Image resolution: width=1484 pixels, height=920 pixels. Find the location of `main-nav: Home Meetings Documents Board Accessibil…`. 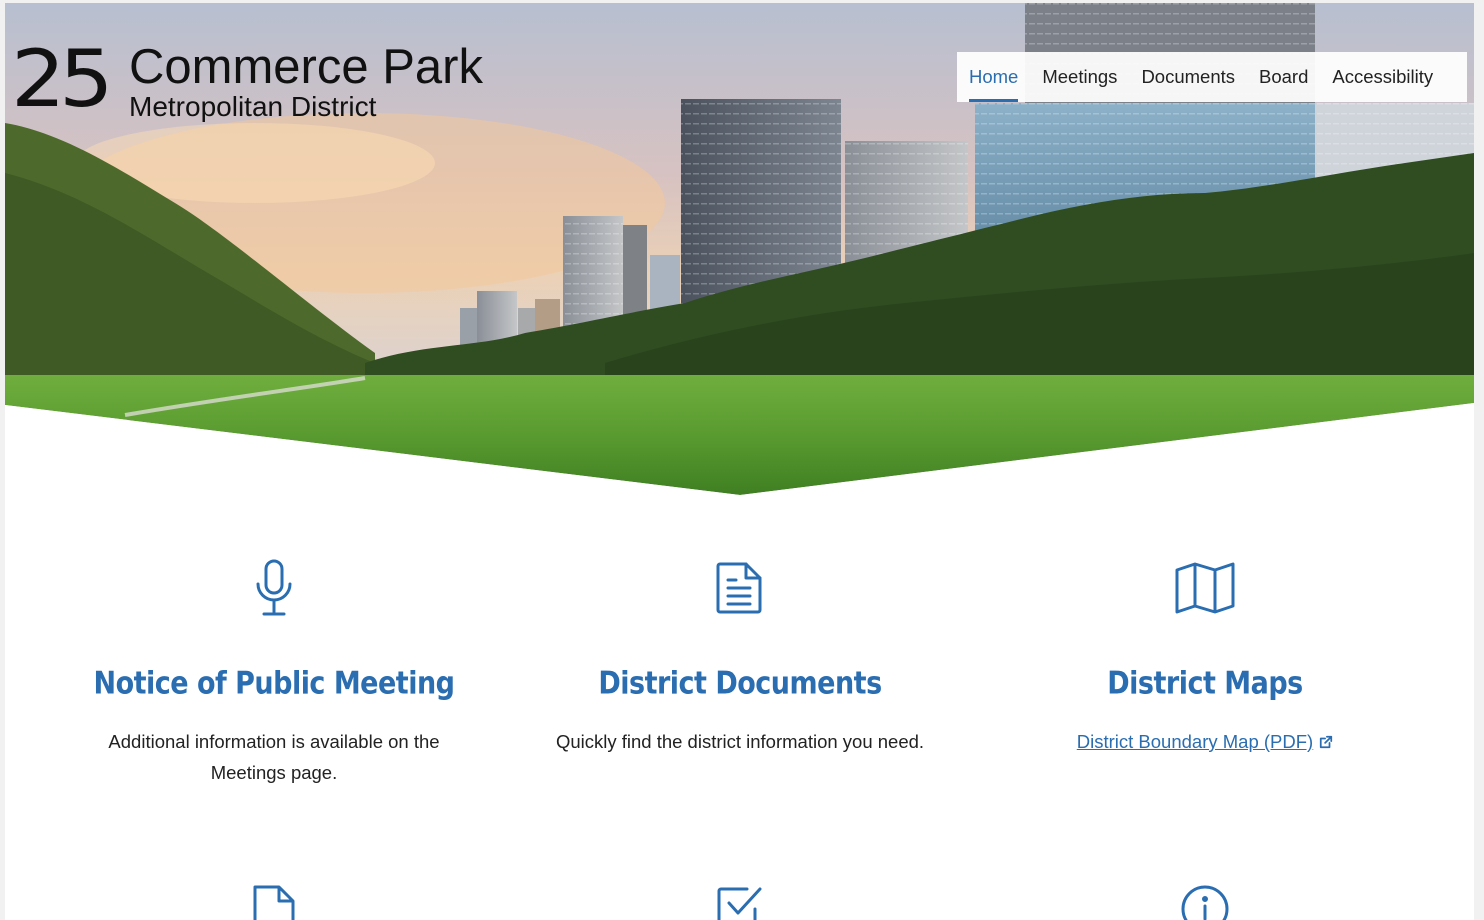

main-nav: Home Meetings Documents Board Accessibil… is located at coordinates (1212, 77).